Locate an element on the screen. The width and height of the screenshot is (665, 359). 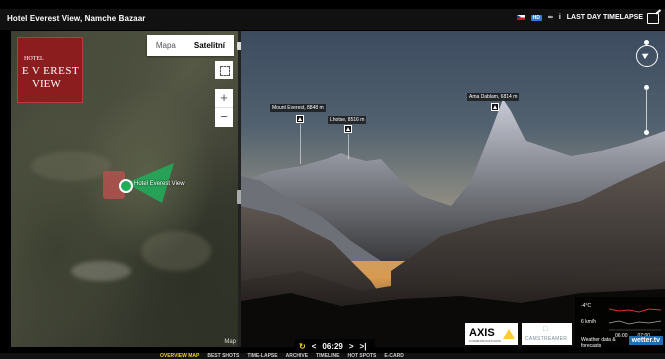
axis-logo: AXIS COMMUNICATIONS is located at coordinates (491, 334).